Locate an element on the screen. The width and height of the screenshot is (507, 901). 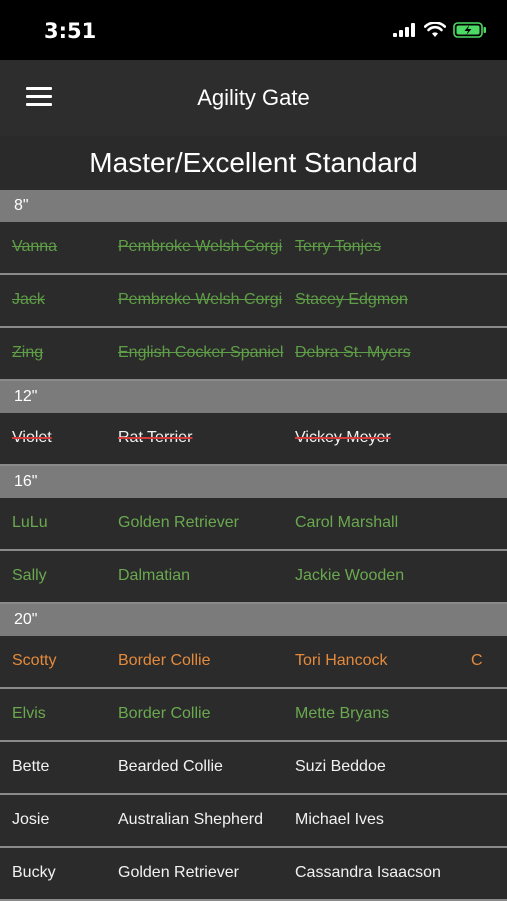
entry-row: Jack Pembroke Welsh Corgi Stacey Edgmon is located at coordinates (253, 301).